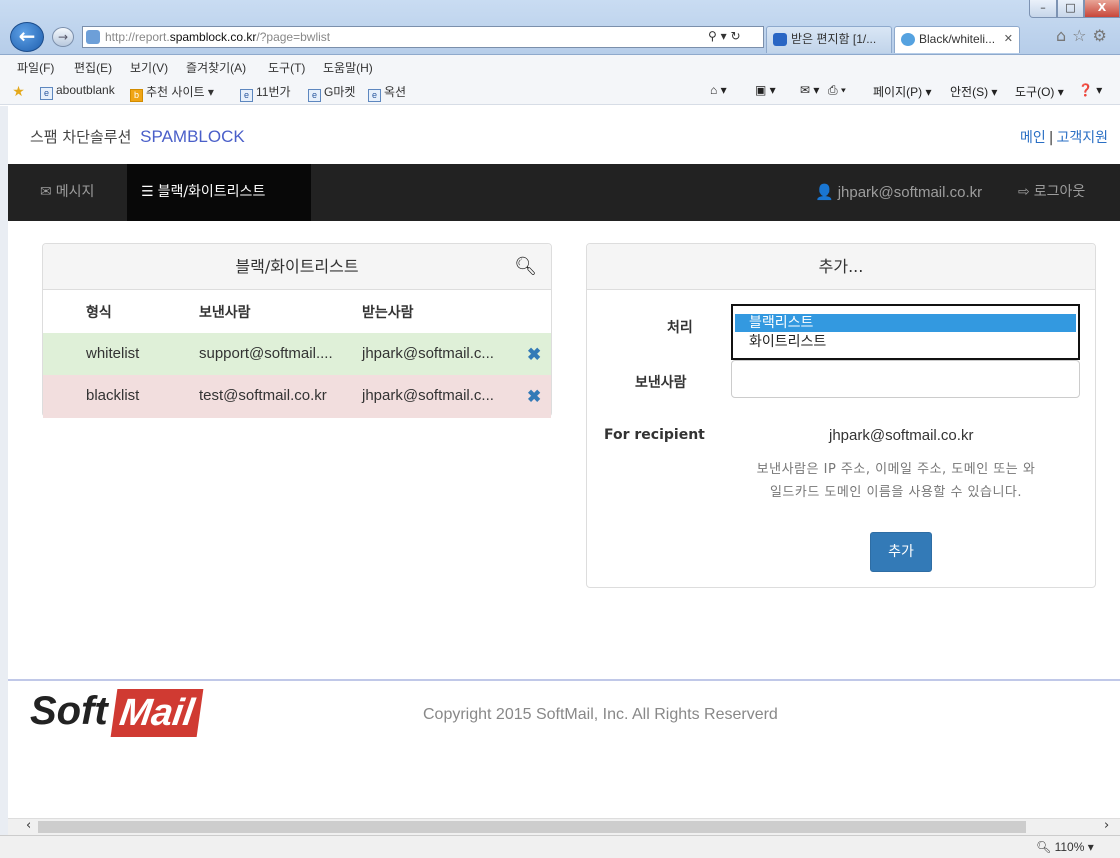 Image resolution: width=1120 pixels, height=858 pixels. I want to click on favorites-star-icon: ★, so click(18, 91).